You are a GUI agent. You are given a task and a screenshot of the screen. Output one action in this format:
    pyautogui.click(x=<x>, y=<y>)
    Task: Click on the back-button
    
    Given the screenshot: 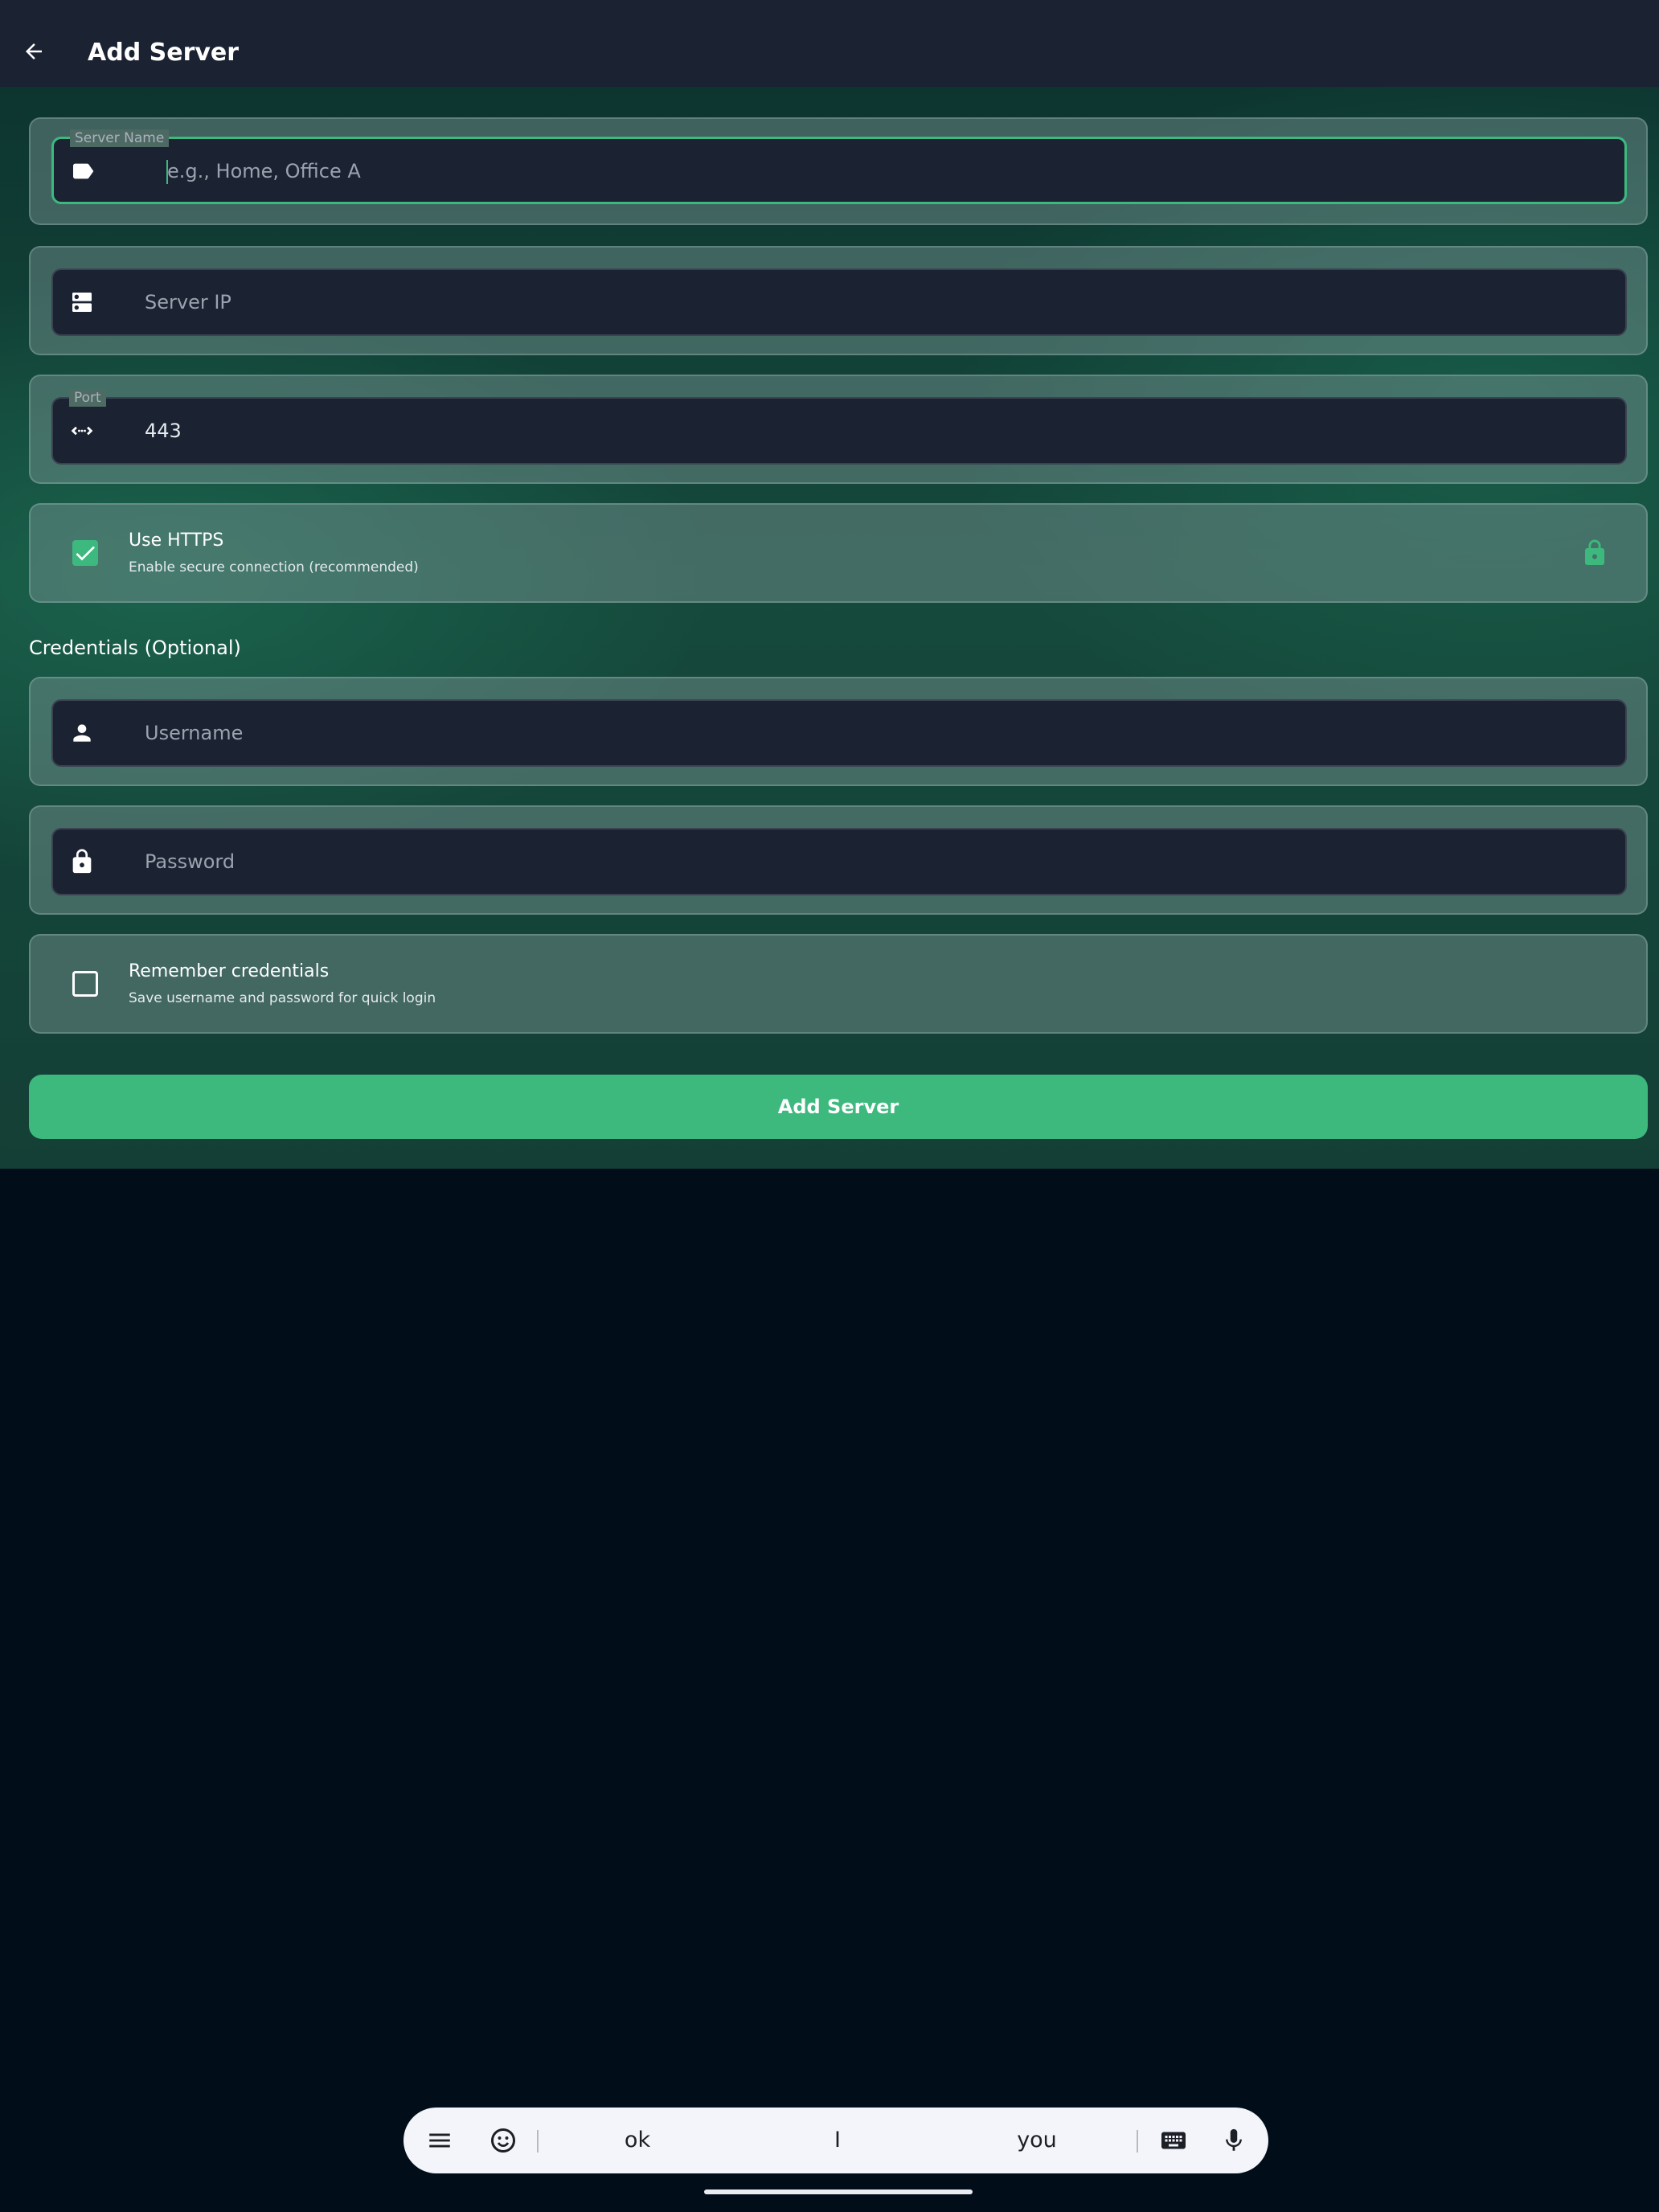 What is the action you would take?
    pyautogui.click(x=33, y=51)
    